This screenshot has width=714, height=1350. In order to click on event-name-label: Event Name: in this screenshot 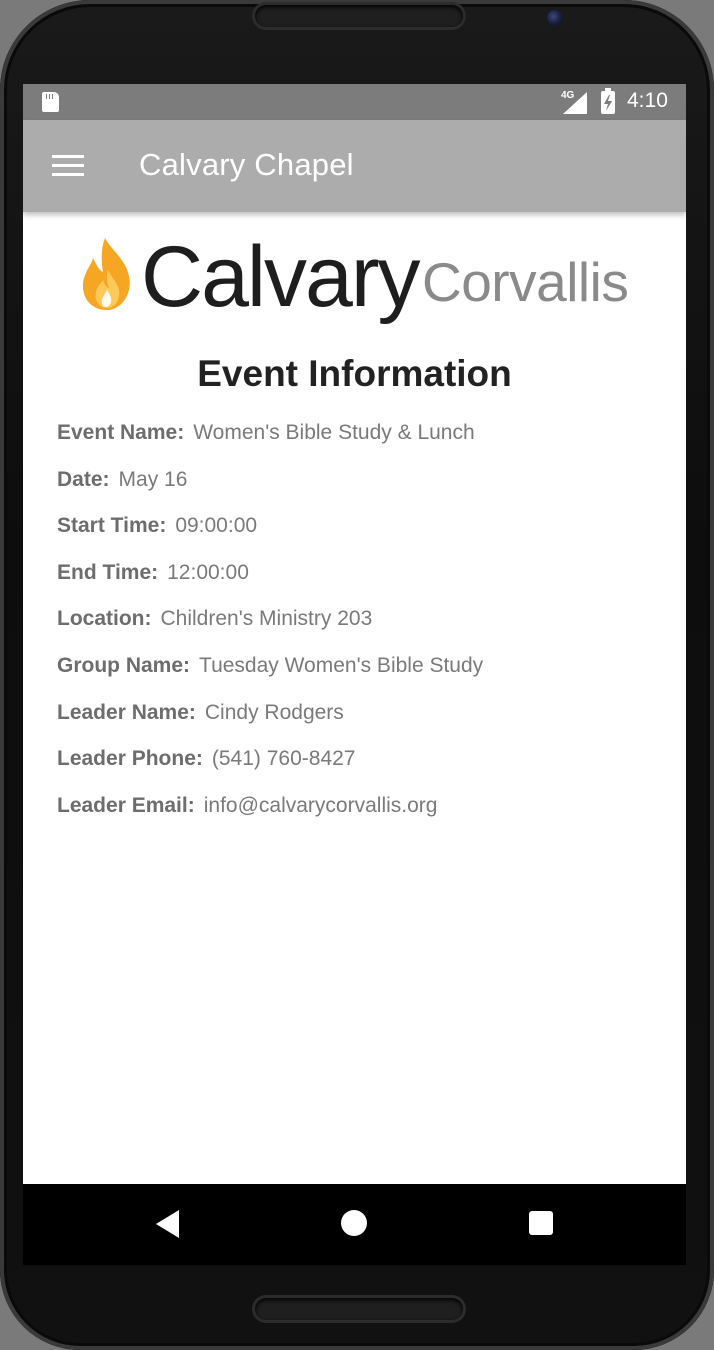, I will do `click(121, 432)`.